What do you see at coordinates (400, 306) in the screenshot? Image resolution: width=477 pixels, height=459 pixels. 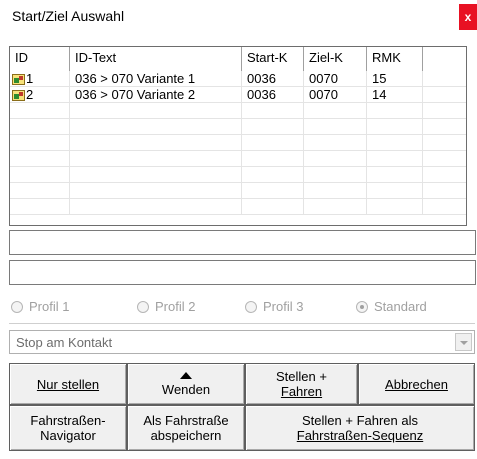 I see `radio-label: Standard` at bounding box center [400, 306].